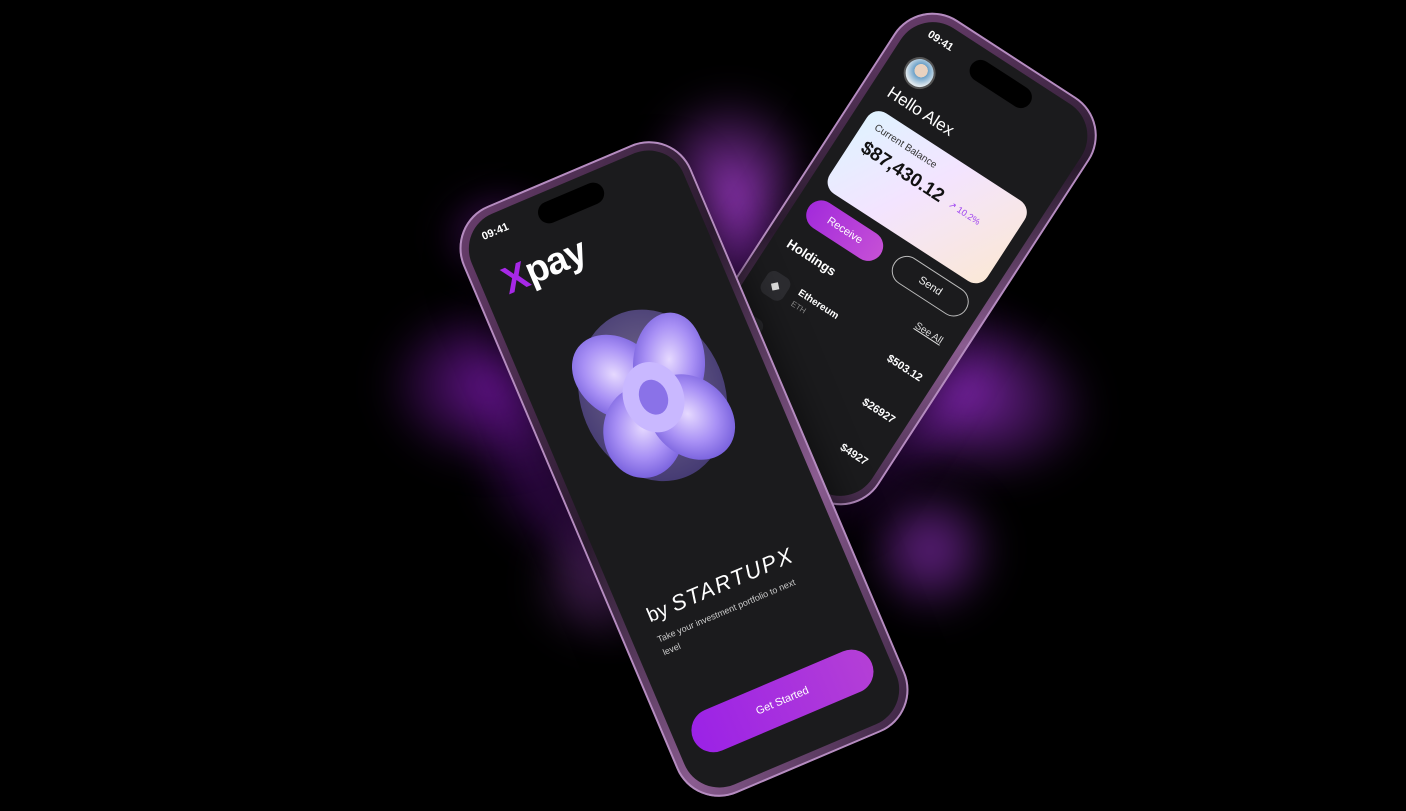 This screenshot has height=811, width=1406. Describe the element at coordinates (929, 333) in the screenshot. I see `see-all-link: See All` at that location.